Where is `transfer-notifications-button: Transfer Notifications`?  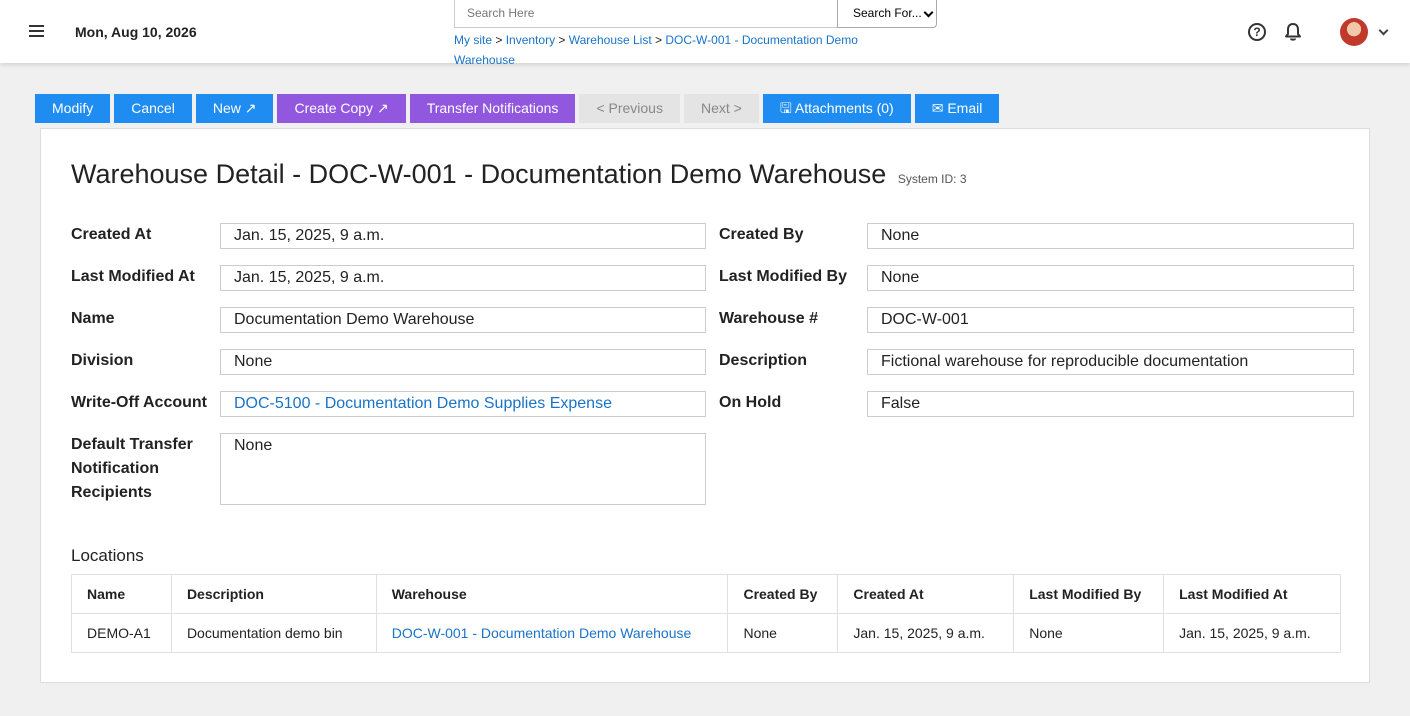 transfer-notifications-button: Transfer Notifications is located at coordinates (492, 108).